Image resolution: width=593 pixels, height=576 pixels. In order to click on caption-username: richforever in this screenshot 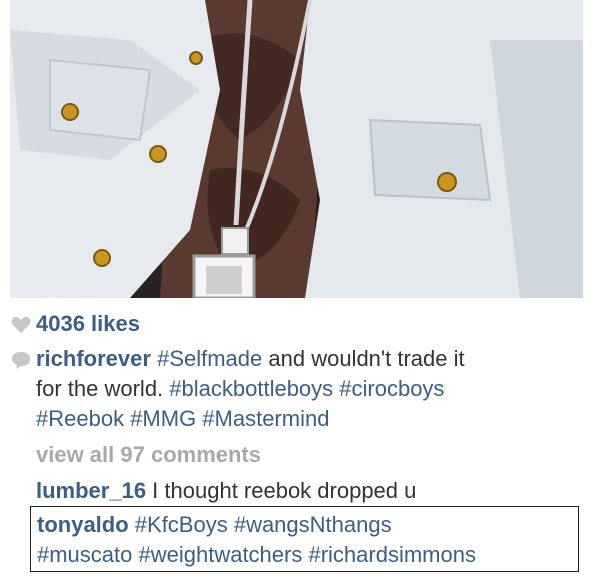, I will do `click(93, 358)`.